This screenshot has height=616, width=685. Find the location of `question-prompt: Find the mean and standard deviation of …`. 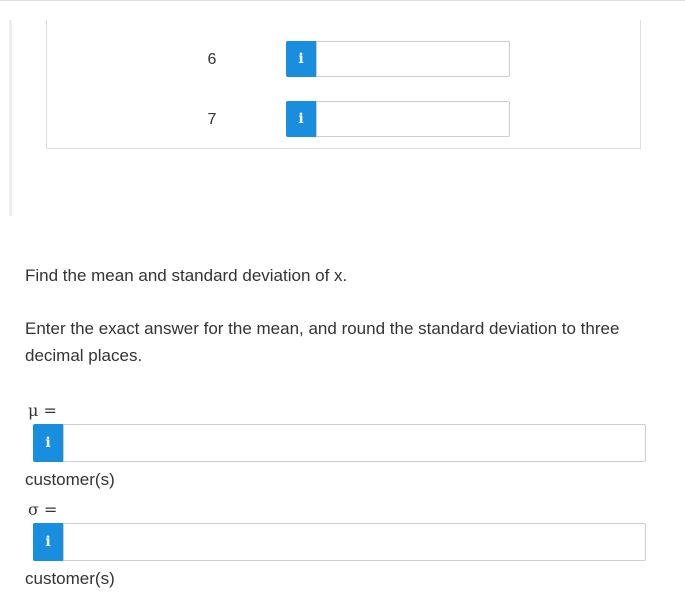

question-prompt: Find the mean and standard deviation of … is located at coordinates (186, 275).